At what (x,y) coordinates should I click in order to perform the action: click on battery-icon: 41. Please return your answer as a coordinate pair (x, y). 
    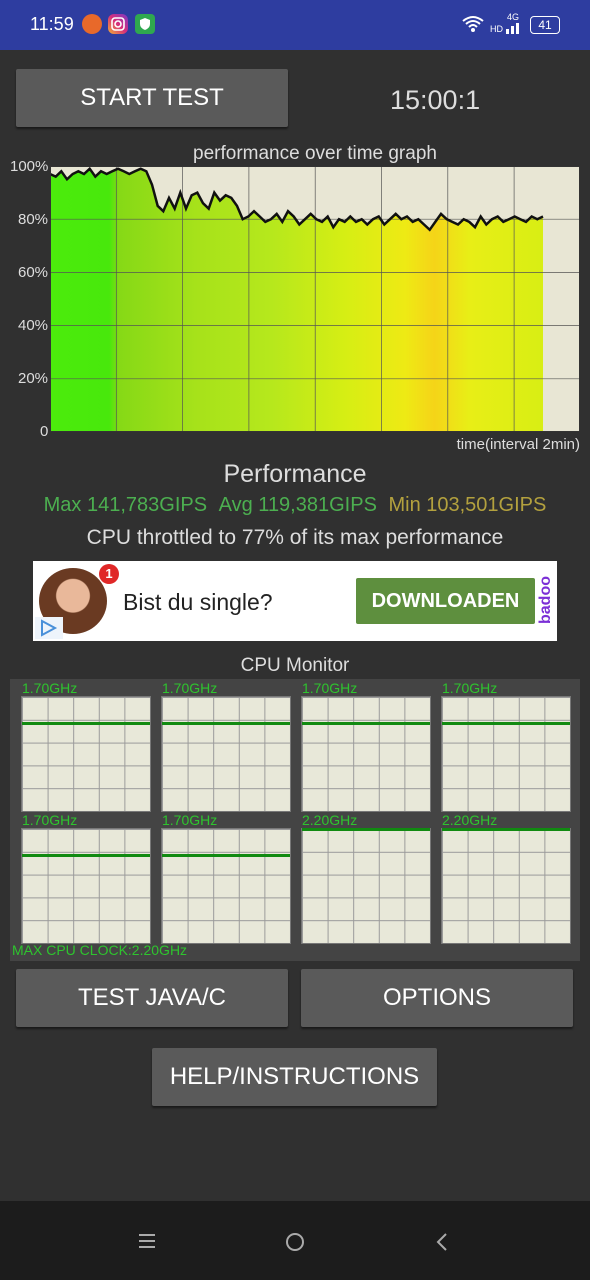
    Looking at the image, I should click on (545, 25).